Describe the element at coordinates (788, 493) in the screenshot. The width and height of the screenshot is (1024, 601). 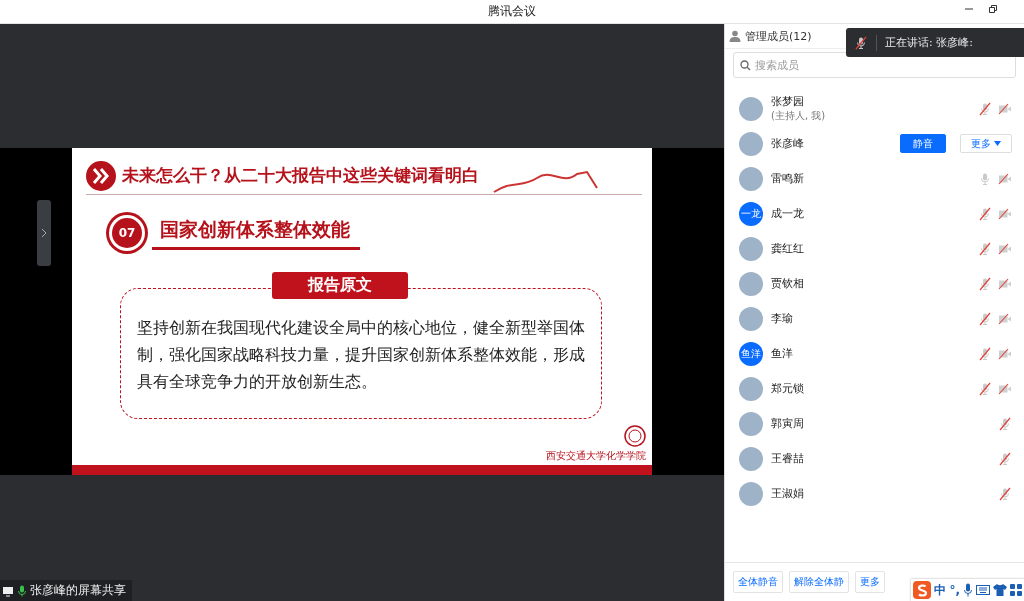
I see `member-name: 王淑娟` at that location.